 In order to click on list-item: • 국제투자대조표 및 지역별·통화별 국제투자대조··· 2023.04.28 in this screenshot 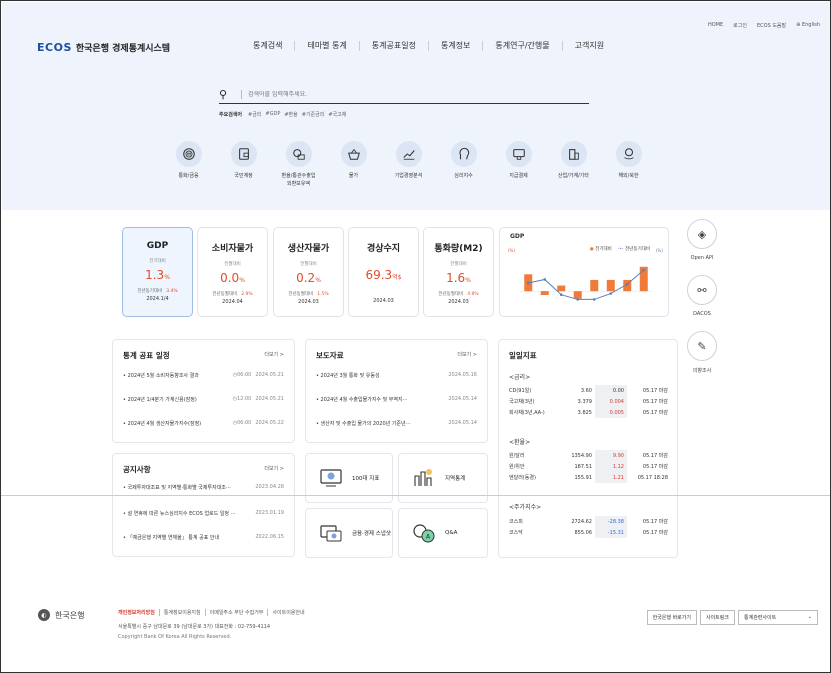, I will do `click(203, 487)`.